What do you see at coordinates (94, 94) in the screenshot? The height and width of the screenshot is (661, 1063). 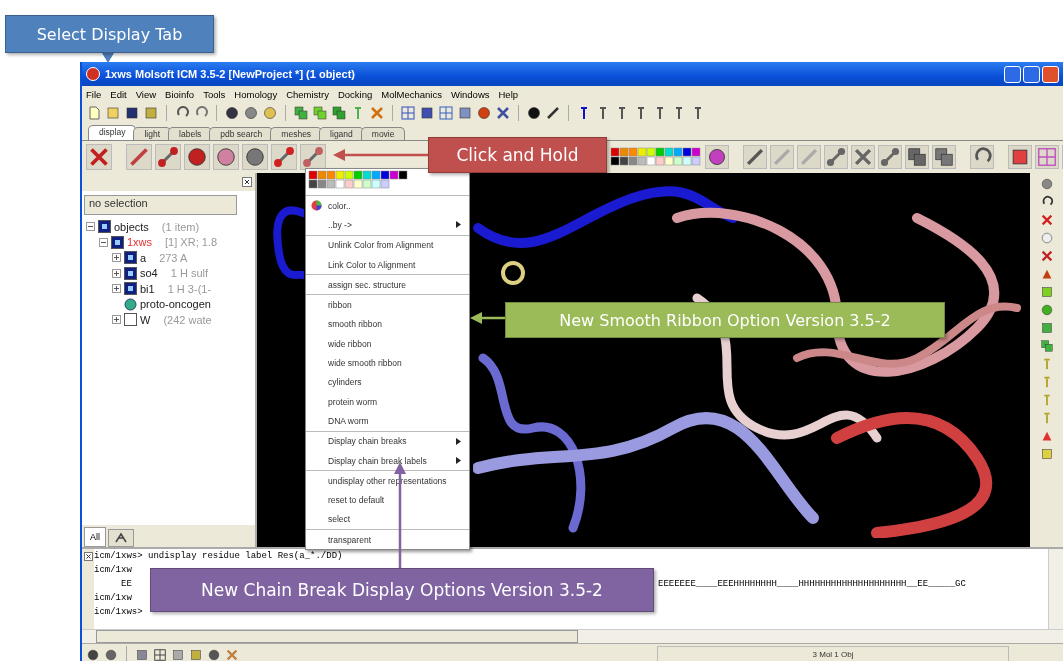 I see `menu-item: File` at bounding box center [94, 94].